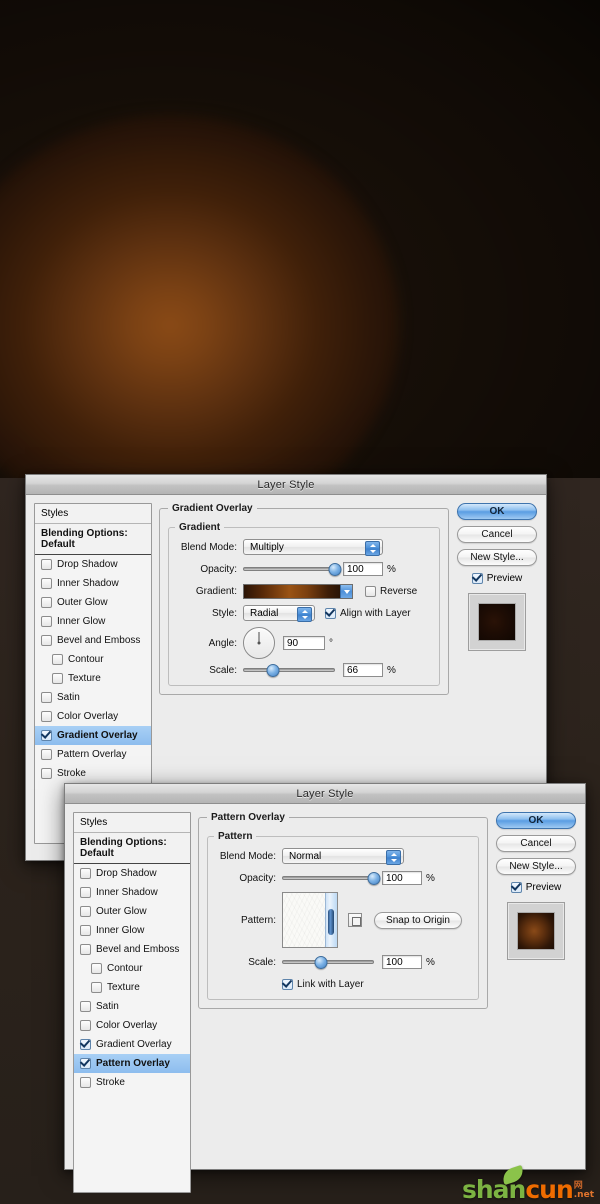 The image size is (600, 1204). I want to click on gradient-swatch, so click(298, 591).